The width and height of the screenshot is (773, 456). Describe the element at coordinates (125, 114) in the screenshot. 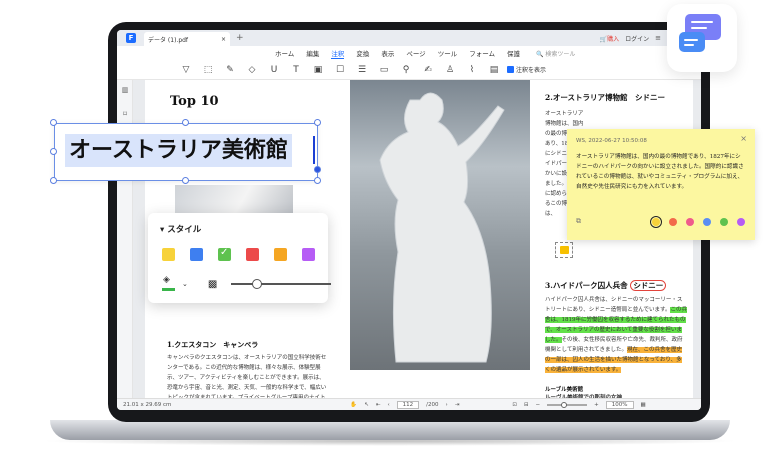

I see `bookmark-icon: ⌑` at that location.